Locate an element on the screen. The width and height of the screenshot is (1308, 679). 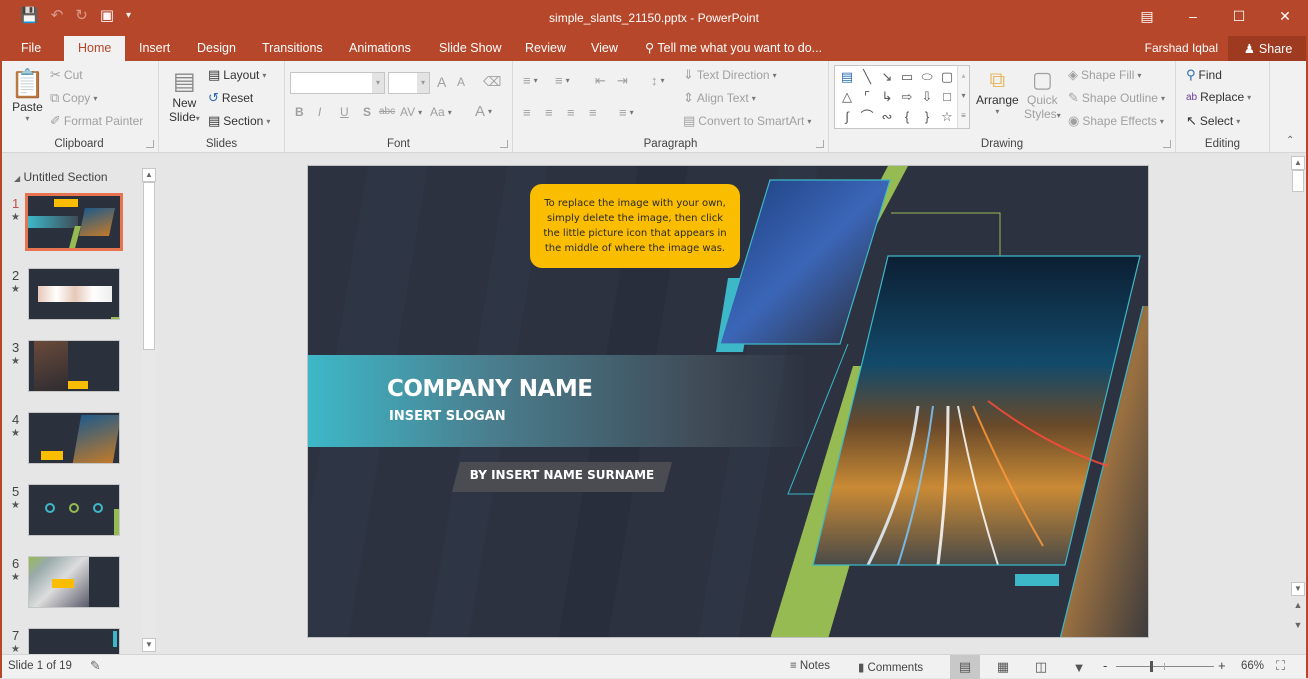
zoom-out-button: - is located at coordinates (1105, 665).